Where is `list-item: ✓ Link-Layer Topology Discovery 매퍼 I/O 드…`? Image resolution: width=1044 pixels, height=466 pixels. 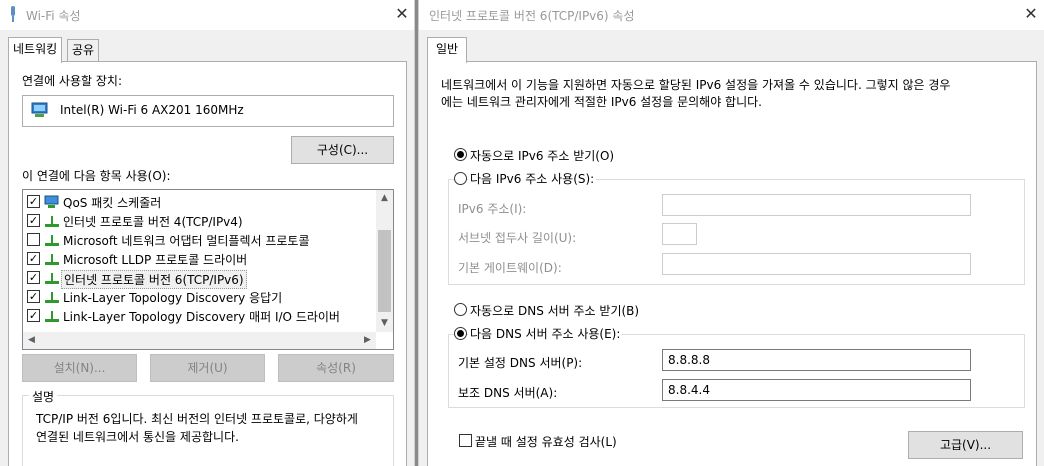 list-item: ✓ Link-Layer Topology Discovery 매퍼 I/O 드… is located at coordinates (199, 315).